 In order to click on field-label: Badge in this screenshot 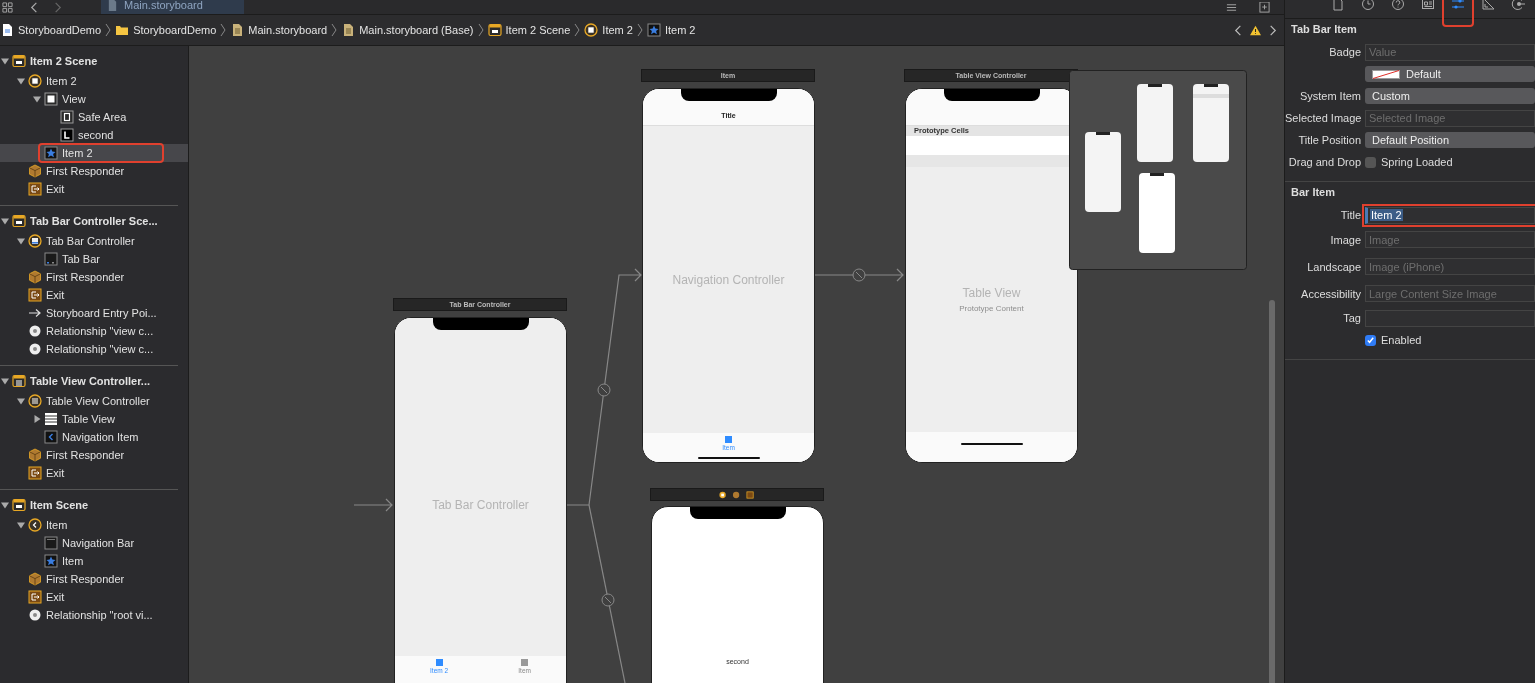, I will do `click(1345, 52)`.